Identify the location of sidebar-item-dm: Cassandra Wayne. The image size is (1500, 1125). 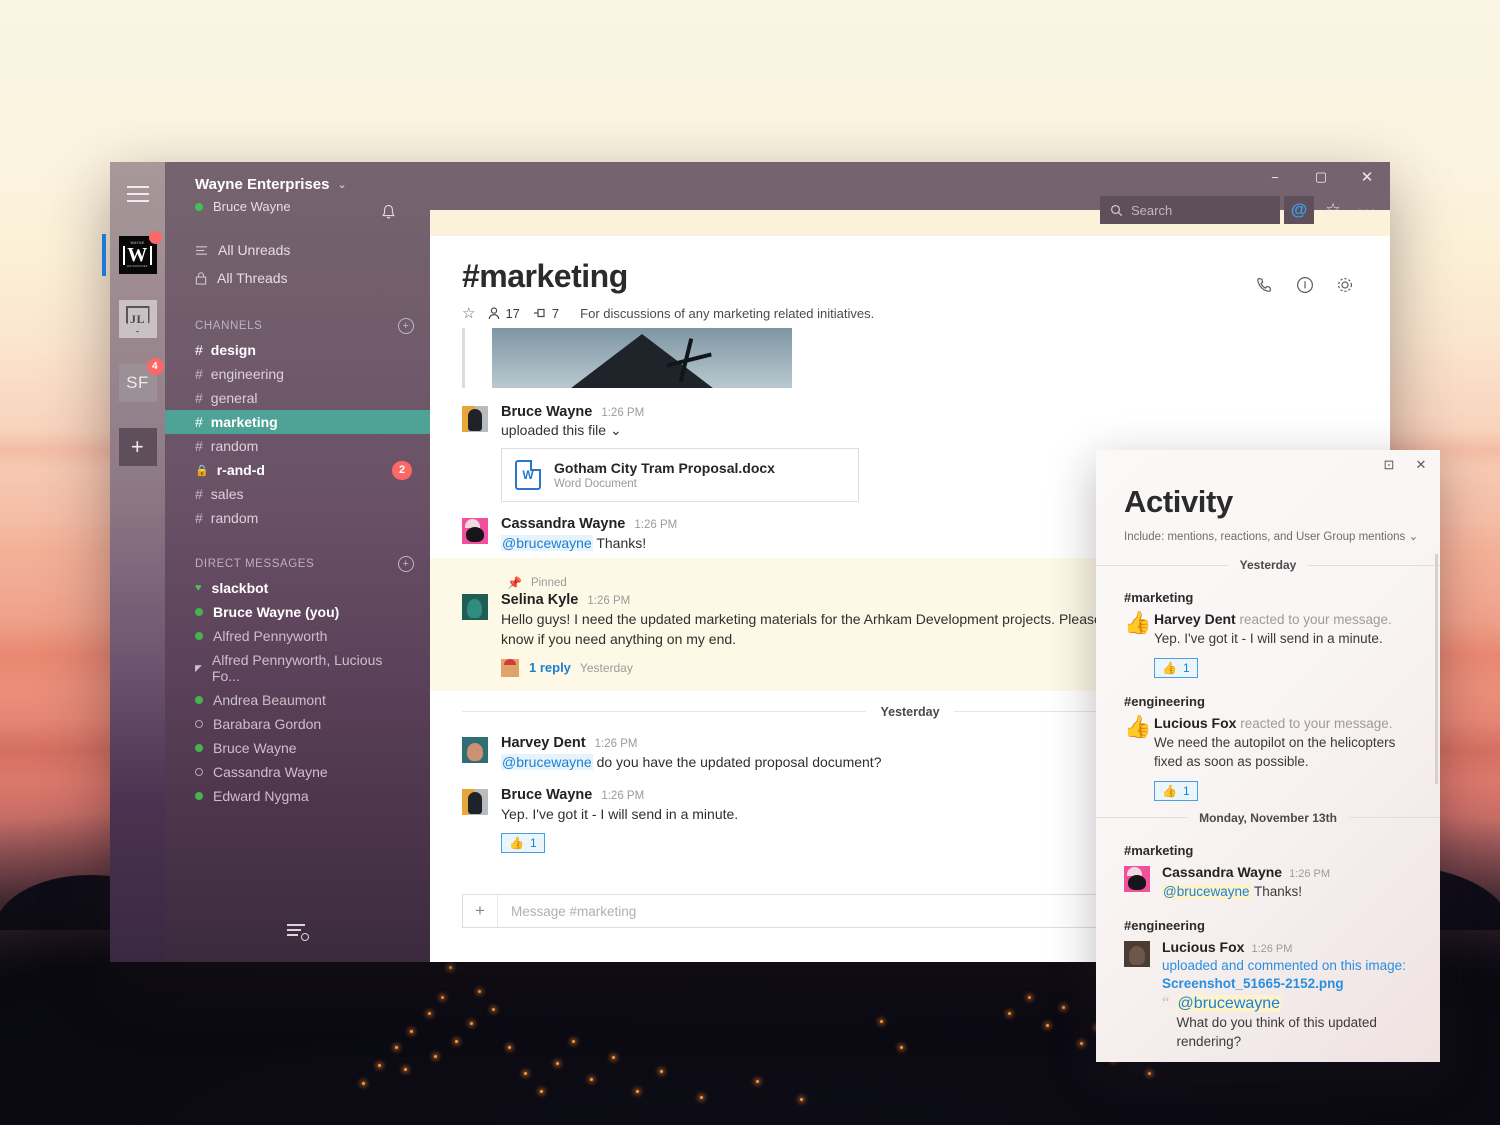
(297, 772).